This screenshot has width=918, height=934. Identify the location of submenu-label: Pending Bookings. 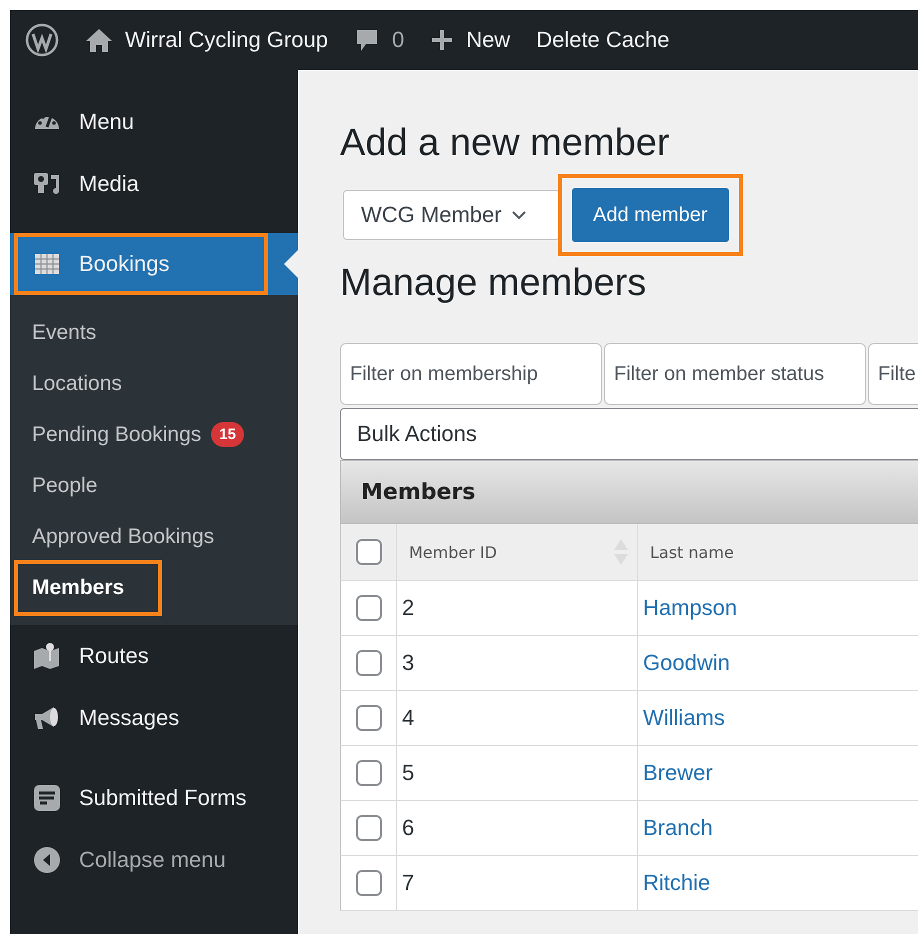
(117, 434).